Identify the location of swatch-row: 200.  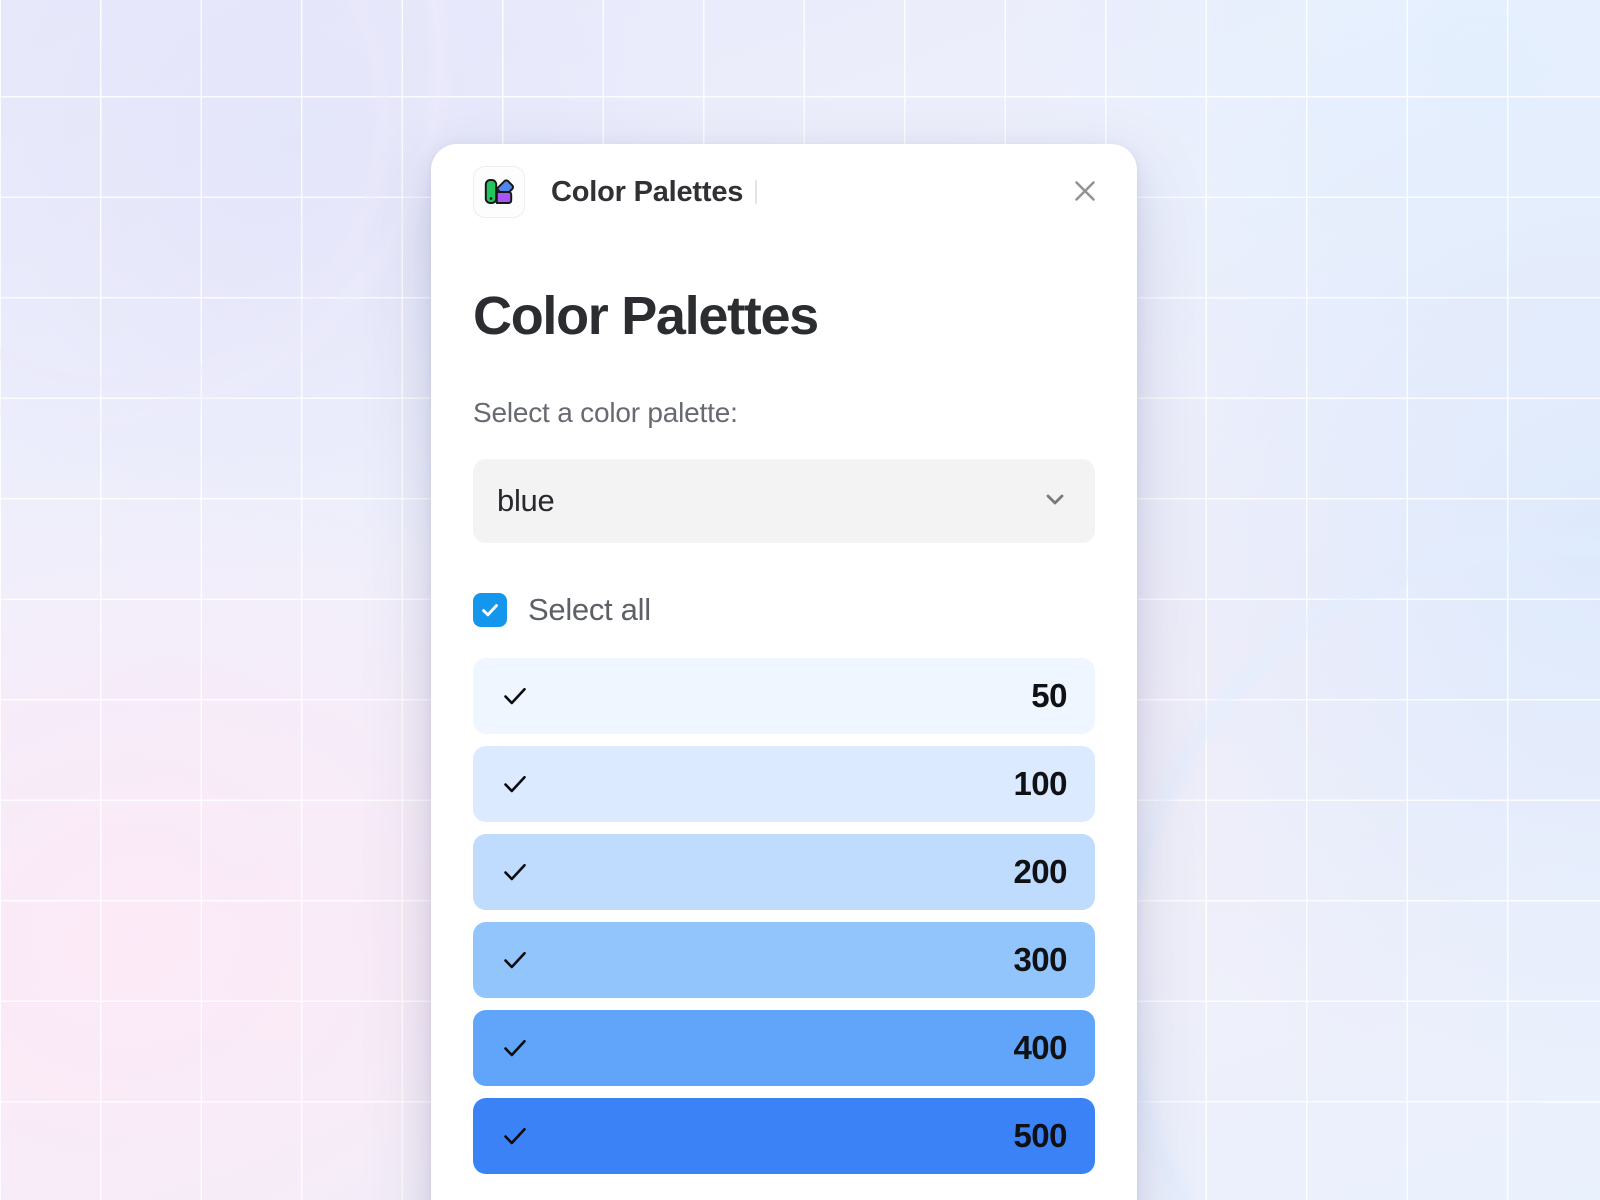
(784, 871).